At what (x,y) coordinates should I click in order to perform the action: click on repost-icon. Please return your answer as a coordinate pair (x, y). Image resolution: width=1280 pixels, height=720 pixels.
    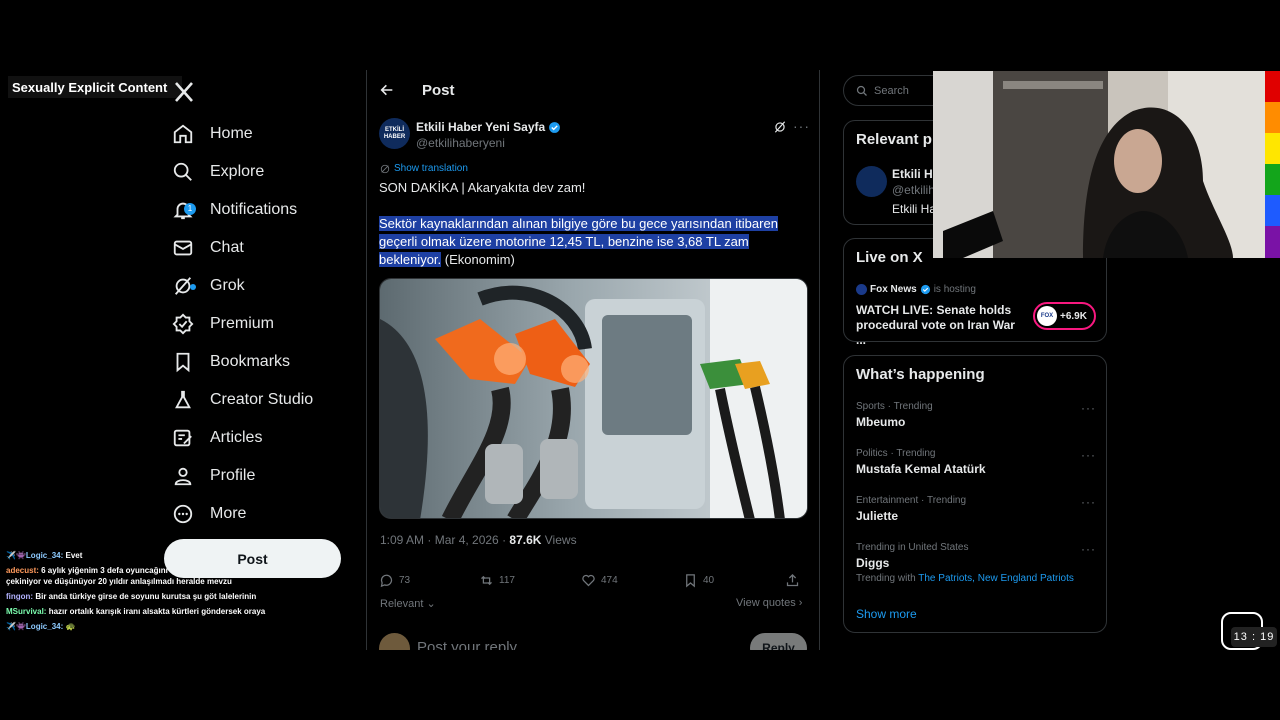
    Looking at the image, I should click on (486, 580).